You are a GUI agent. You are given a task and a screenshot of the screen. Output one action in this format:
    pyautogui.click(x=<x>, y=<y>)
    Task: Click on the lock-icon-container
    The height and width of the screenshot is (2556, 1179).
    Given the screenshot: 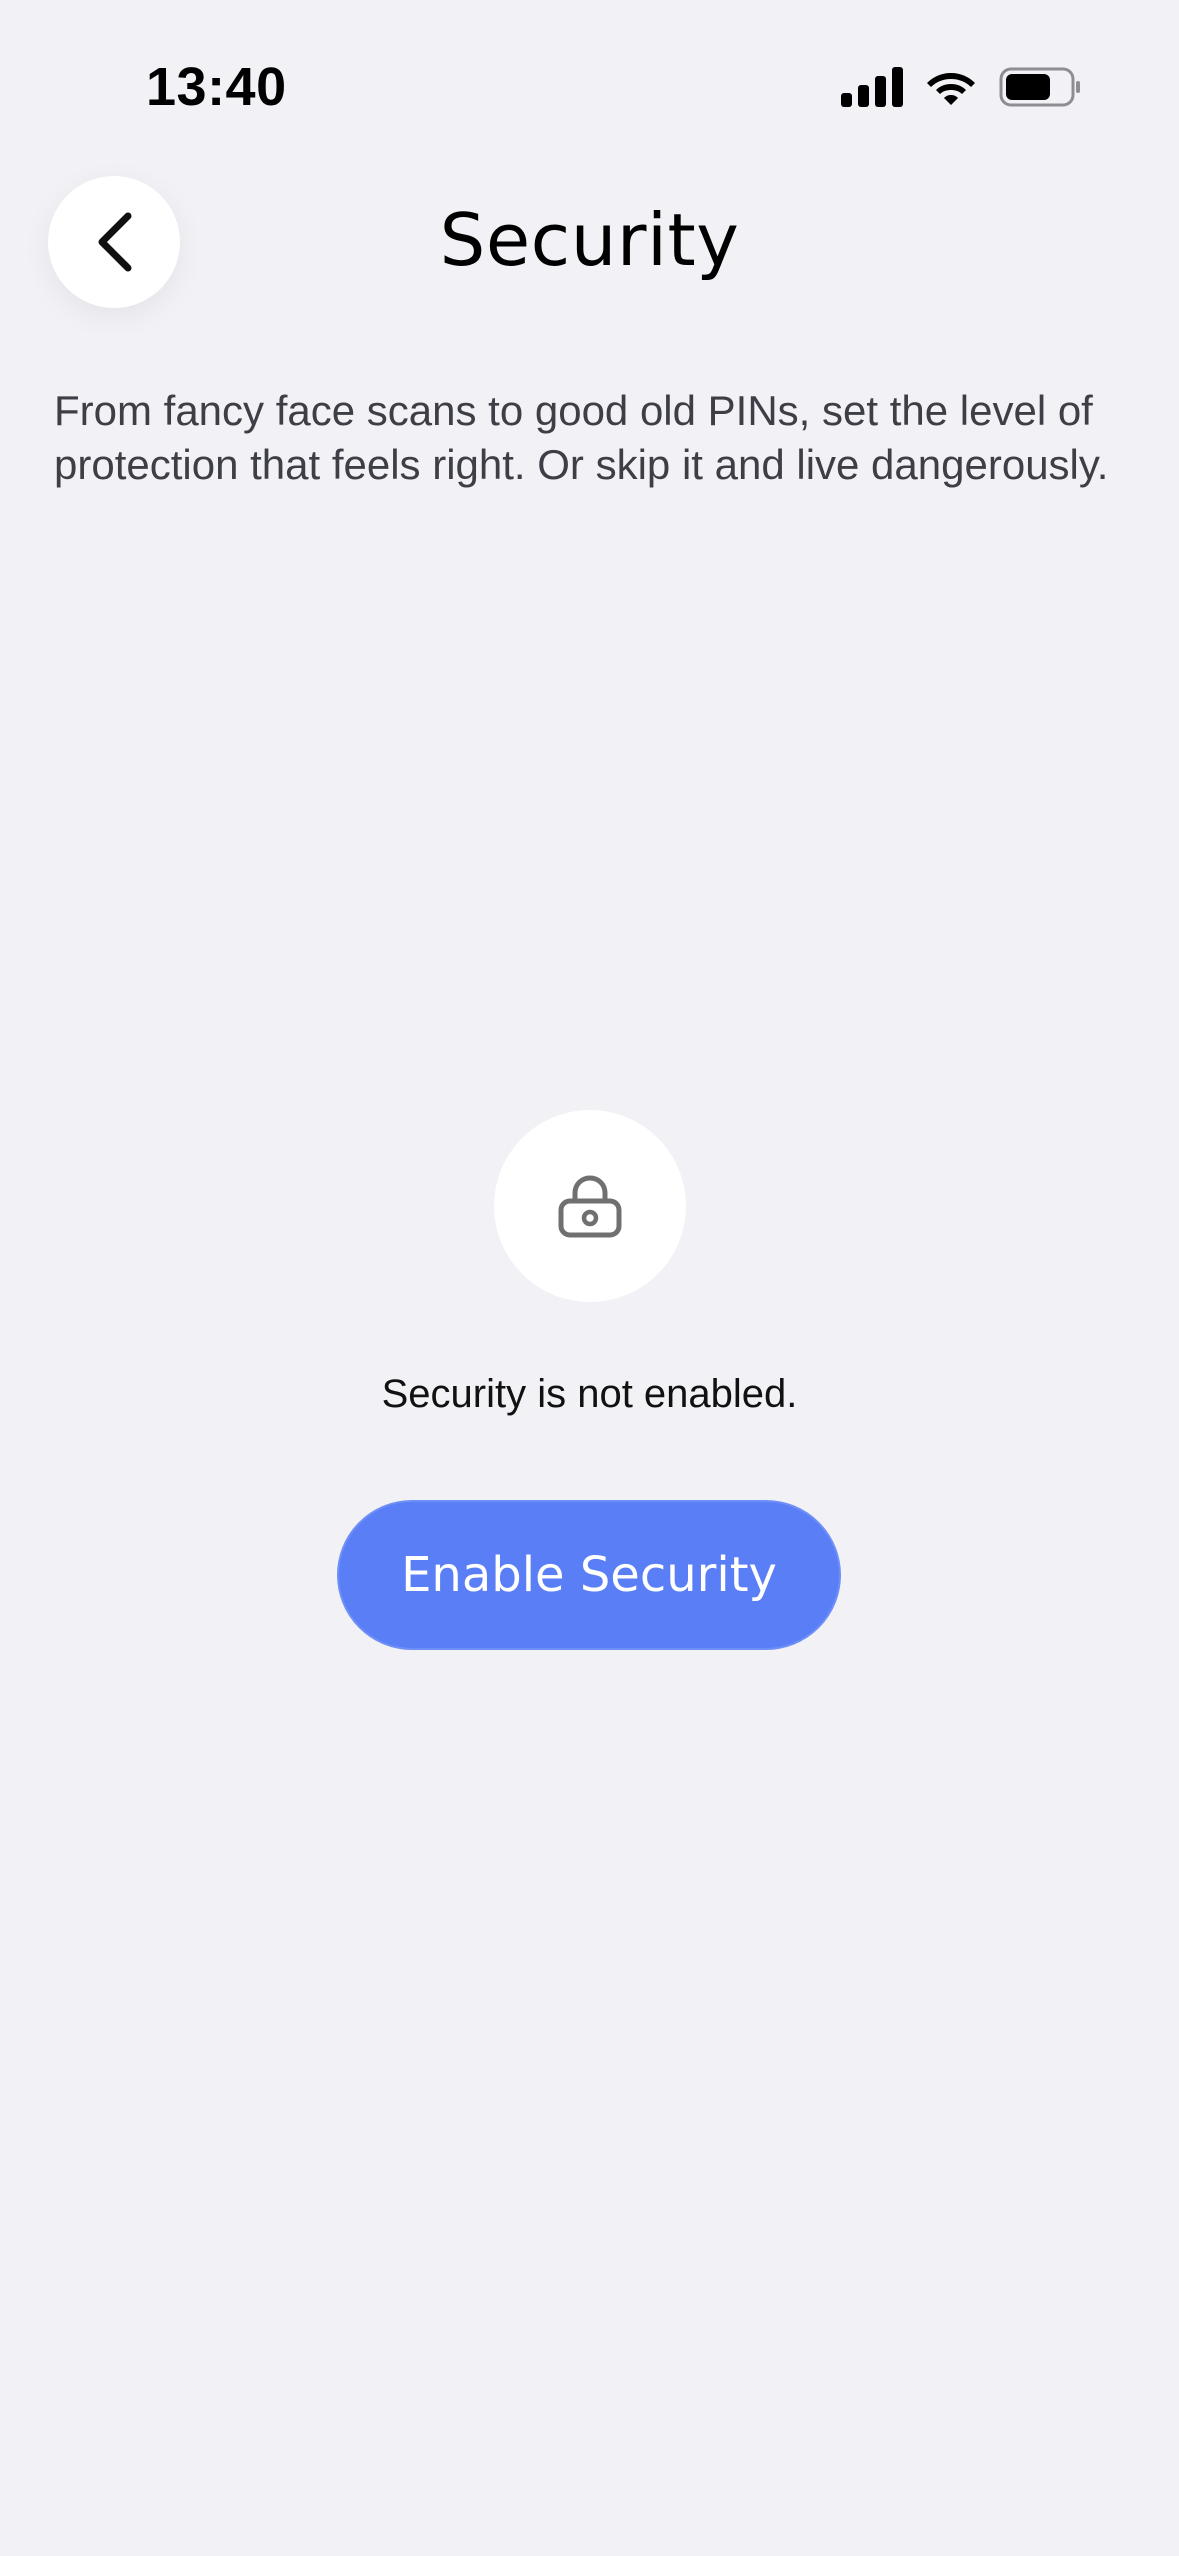 What is the action you would take?
    pyautogui.click(x=590, y=1206)
    